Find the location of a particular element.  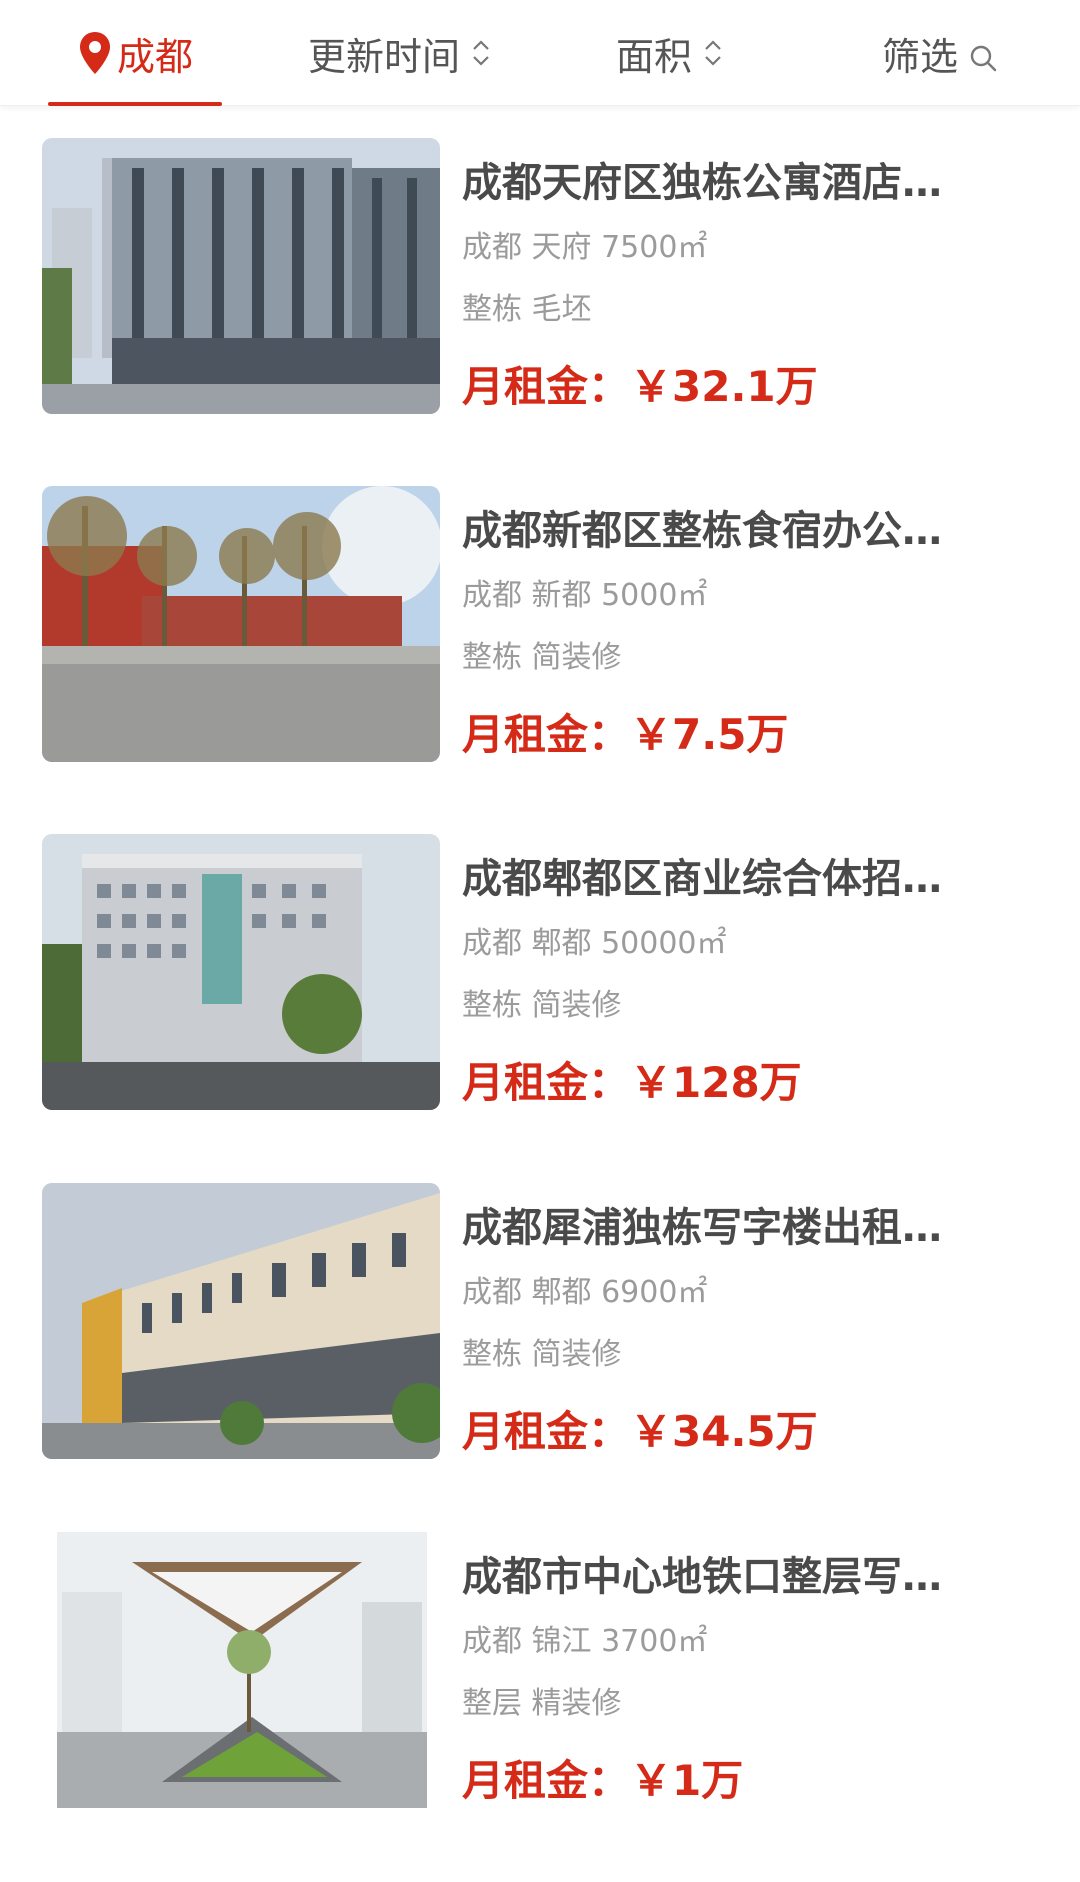

listing-type: 整层 精装修 is located at coordinates (542, 1703).